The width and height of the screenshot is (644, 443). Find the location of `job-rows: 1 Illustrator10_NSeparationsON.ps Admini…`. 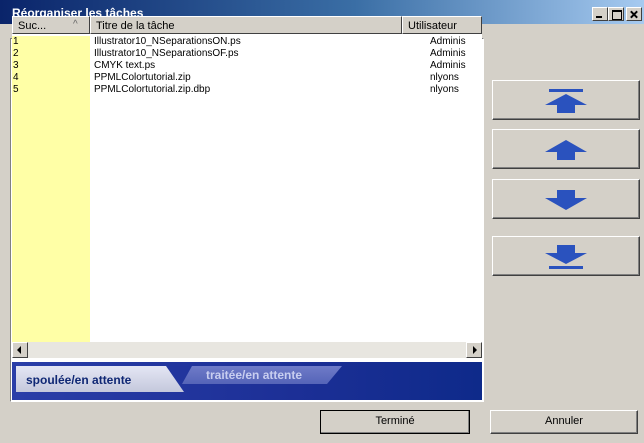

job-rows: 1 Illustrator10_NSeparationsON.ps Admini… is located at coordinates (247, 66).